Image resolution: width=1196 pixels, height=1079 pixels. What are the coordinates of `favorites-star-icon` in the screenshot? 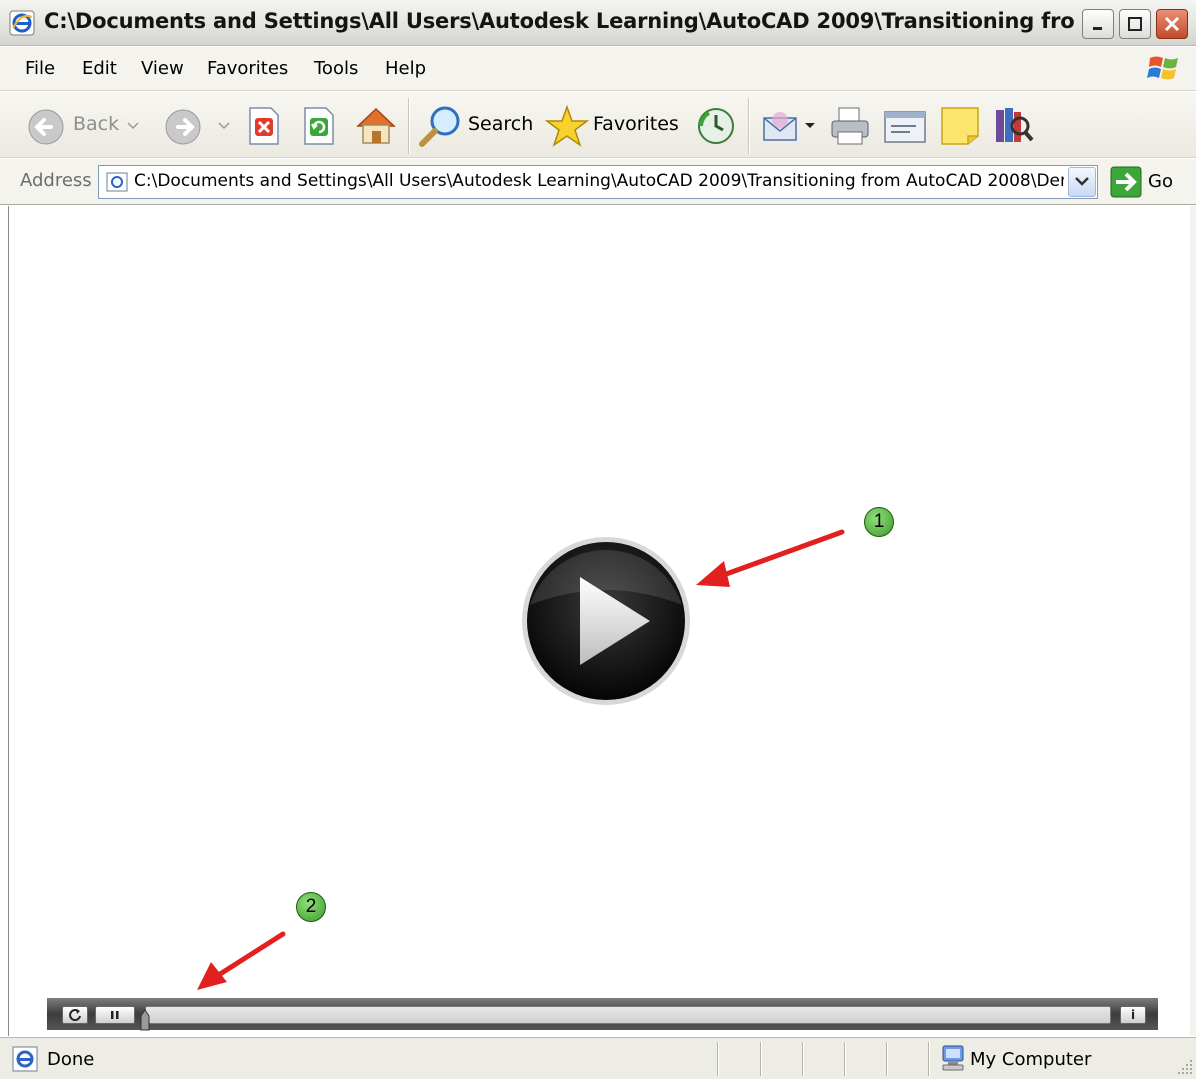 It's located at (567, 126).